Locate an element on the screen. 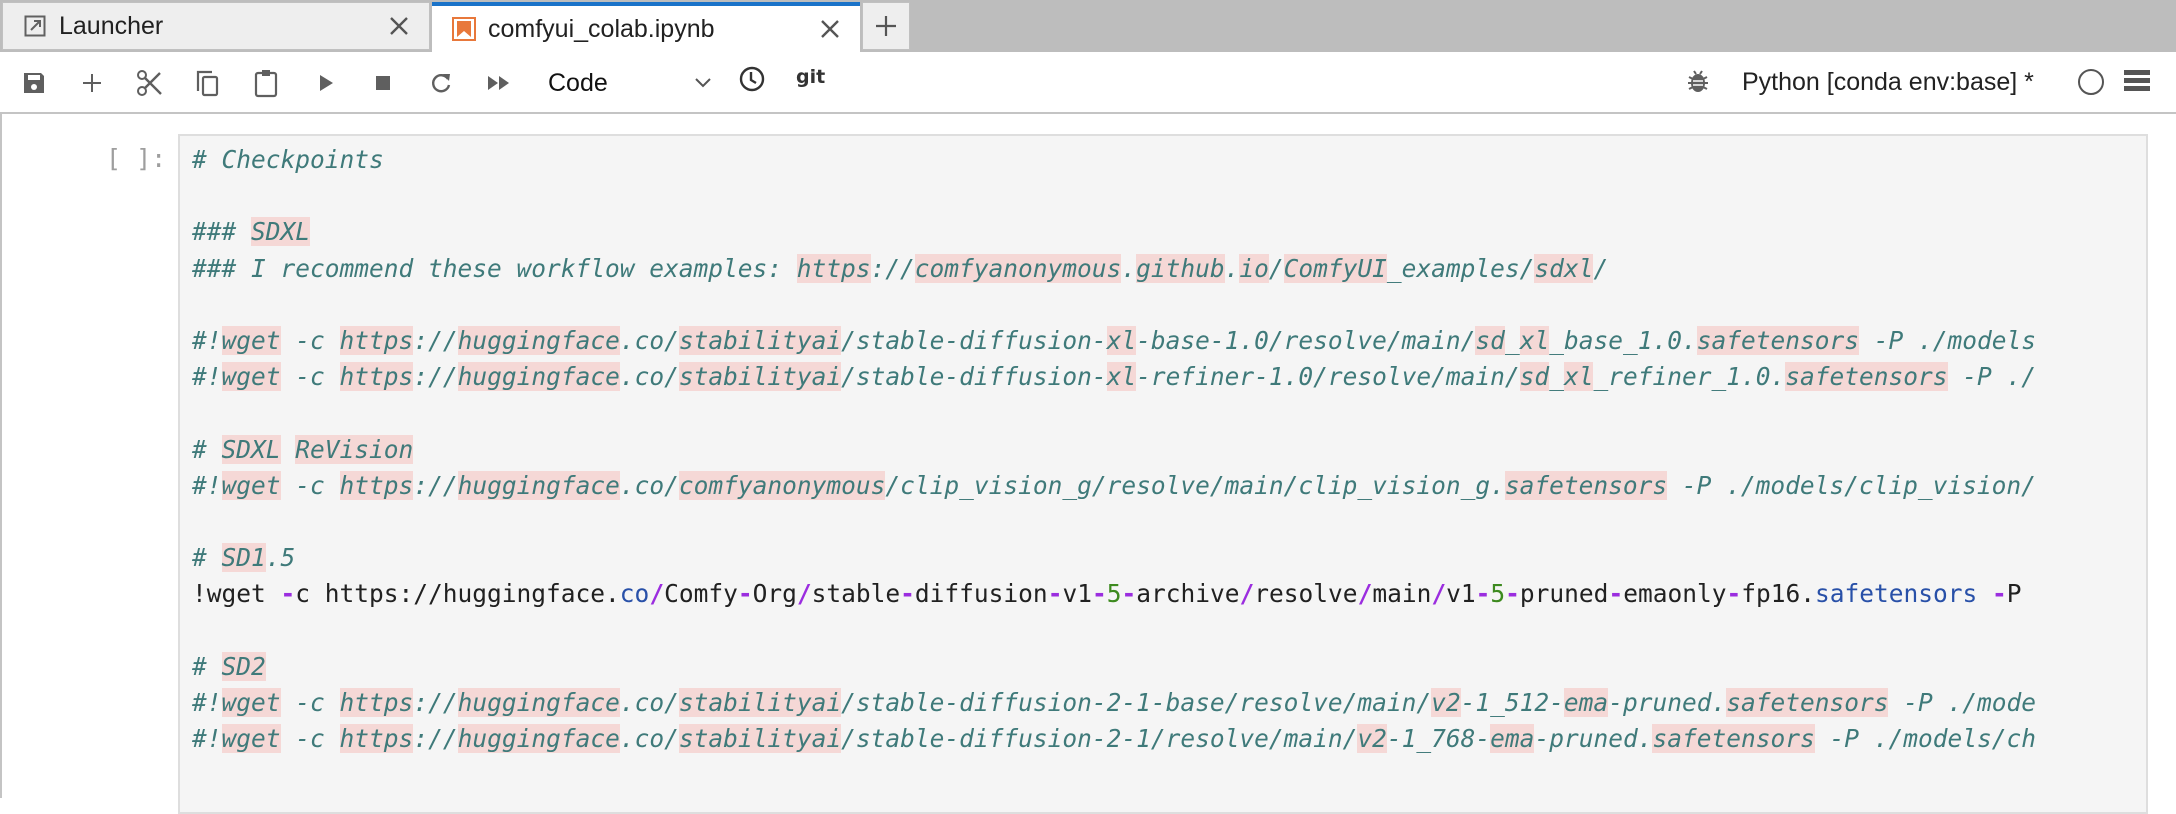 The height and width of the screenshot is (814, 2176). clipboard-icon is located at coordinates (266, 84).